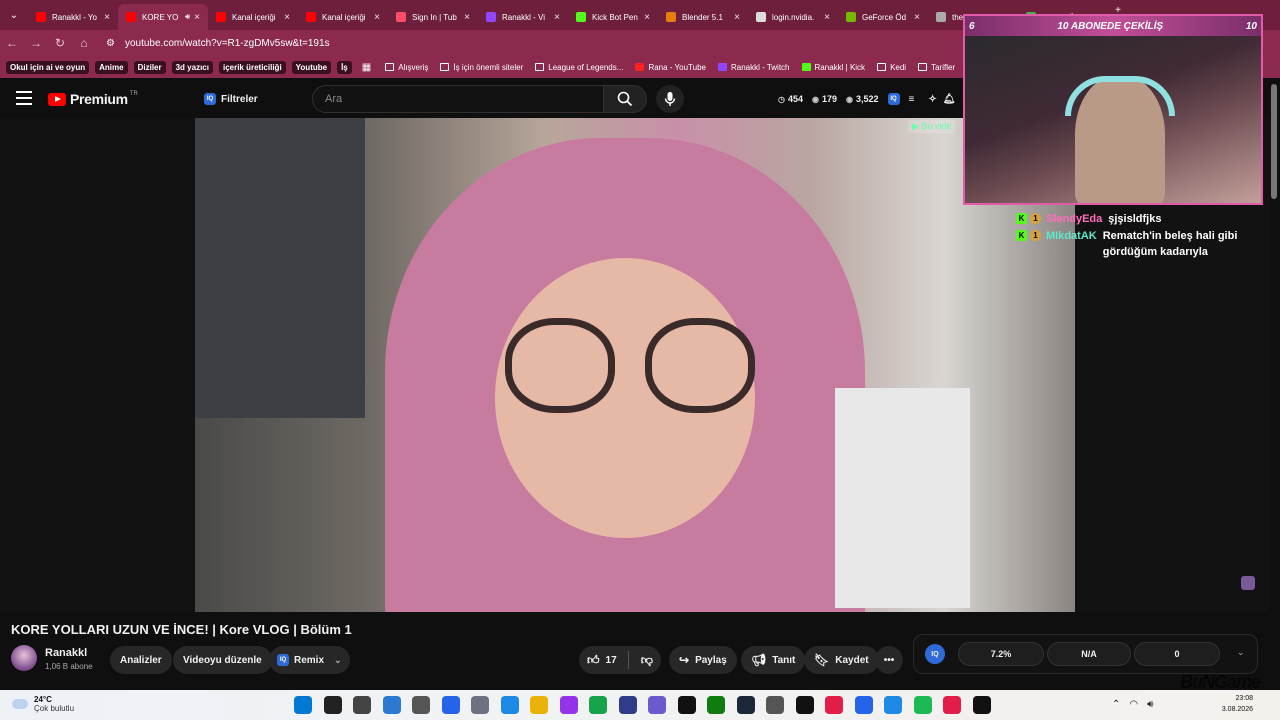 Image resolution: width=1280 pixels, height=720 pixels. I want to click on bookmark-chip: içerik üreticiliği, so click(252, 67).